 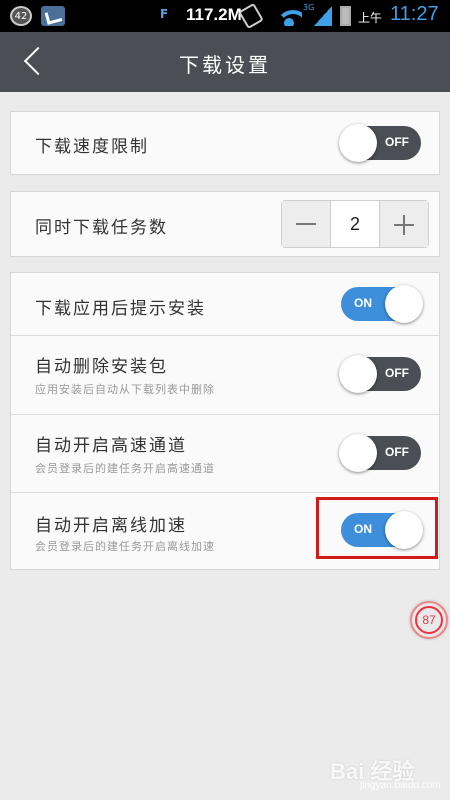 What do you see at coordinates (225, 65) in the screenshot?
I see `page-title: 下载设置` at bounding box center [225, 65].